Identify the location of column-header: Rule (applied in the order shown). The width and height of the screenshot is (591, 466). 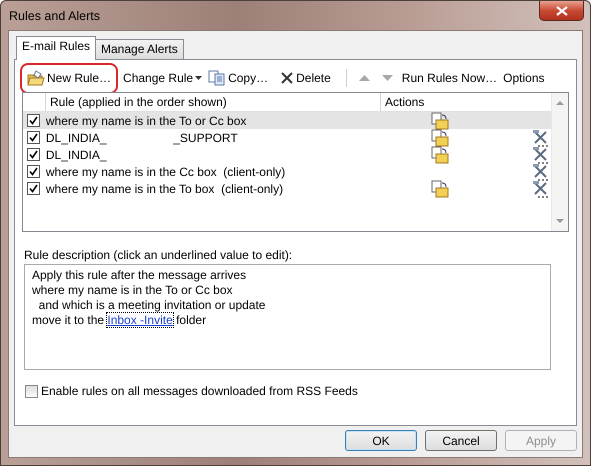
(213, 102).